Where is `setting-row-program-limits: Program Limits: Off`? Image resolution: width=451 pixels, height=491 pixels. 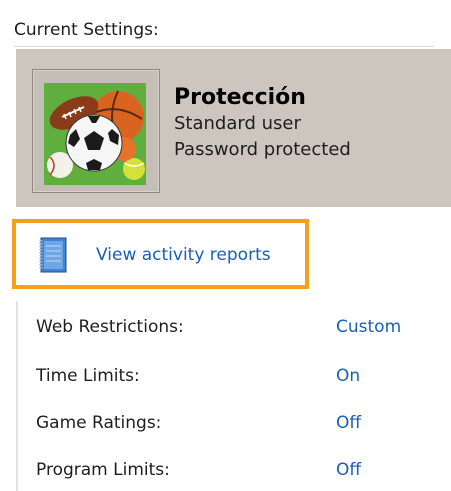
setting-row-program-limits: Program Limits: Off is located at coordinates (236, 474).